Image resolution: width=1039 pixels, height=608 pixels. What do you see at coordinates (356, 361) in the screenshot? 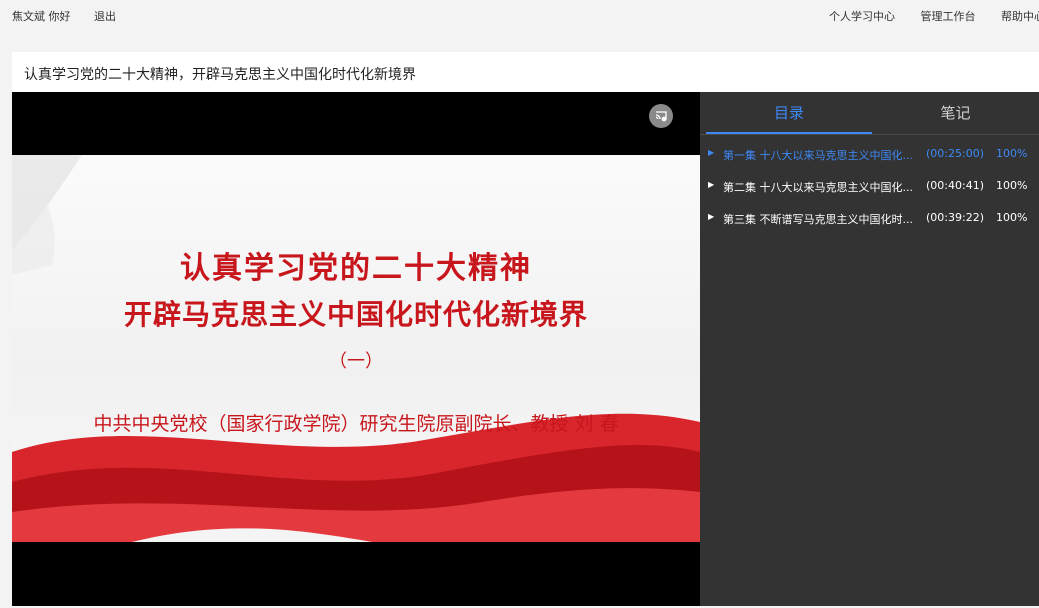
I see `slide-part-number: （一）` at bounding box center [356, 361].